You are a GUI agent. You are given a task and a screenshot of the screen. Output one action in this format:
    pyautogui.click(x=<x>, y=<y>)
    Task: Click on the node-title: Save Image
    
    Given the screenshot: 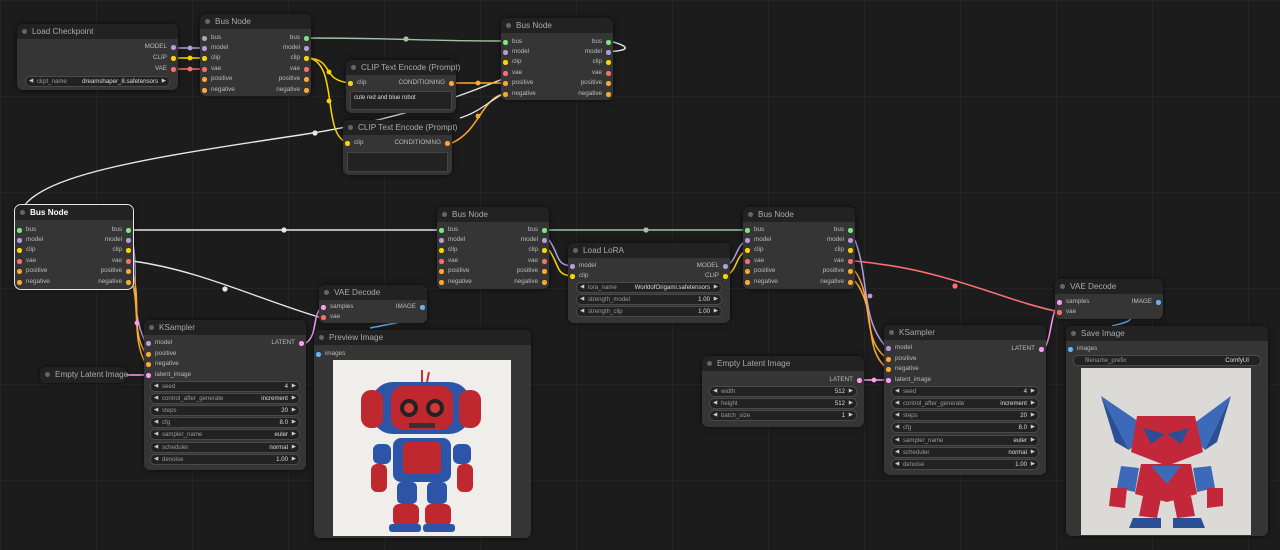 What is the action you would take?
    pyautogui.click(x=1167, y=333)
    